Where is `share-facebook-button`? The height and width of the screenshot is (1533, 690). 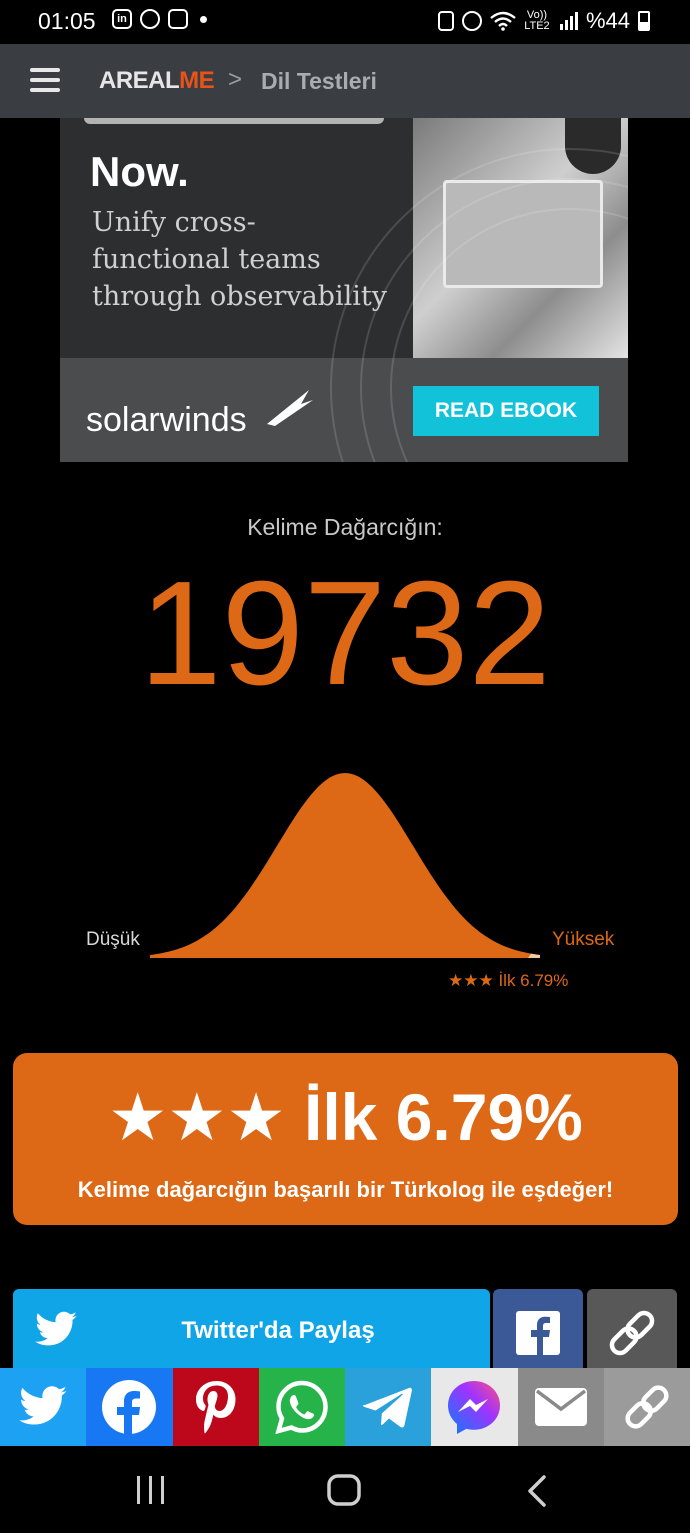 share-facebook-button is located at coordinates (129, 1407).